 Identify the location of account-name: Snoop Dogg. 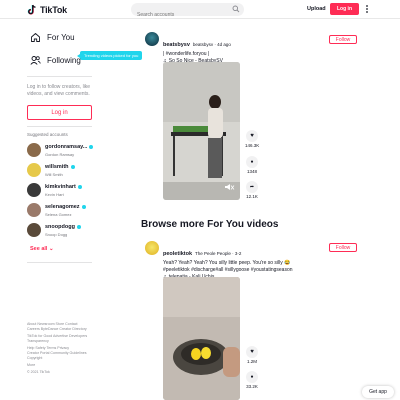
(56, 234).